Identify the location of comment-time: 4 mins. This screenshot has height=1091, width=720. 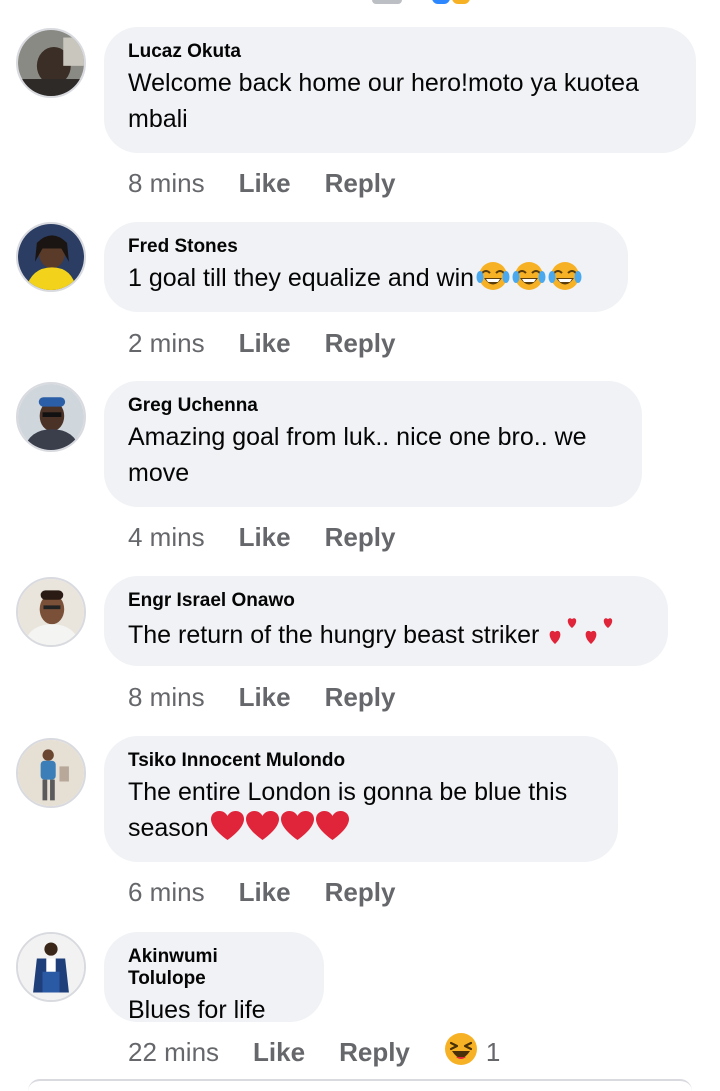
(166, 537).